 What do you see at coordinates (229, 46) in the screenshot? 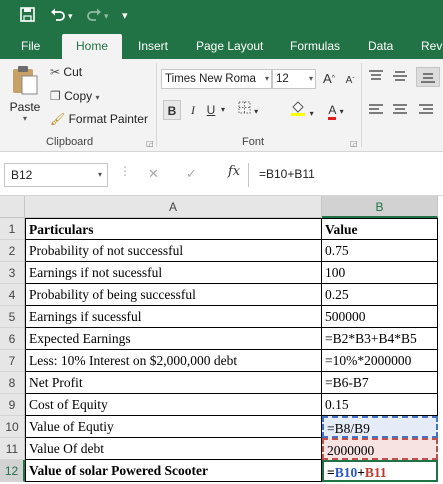
I see `tab-page-layout: Page Layout` at bounding box center [229, 46].